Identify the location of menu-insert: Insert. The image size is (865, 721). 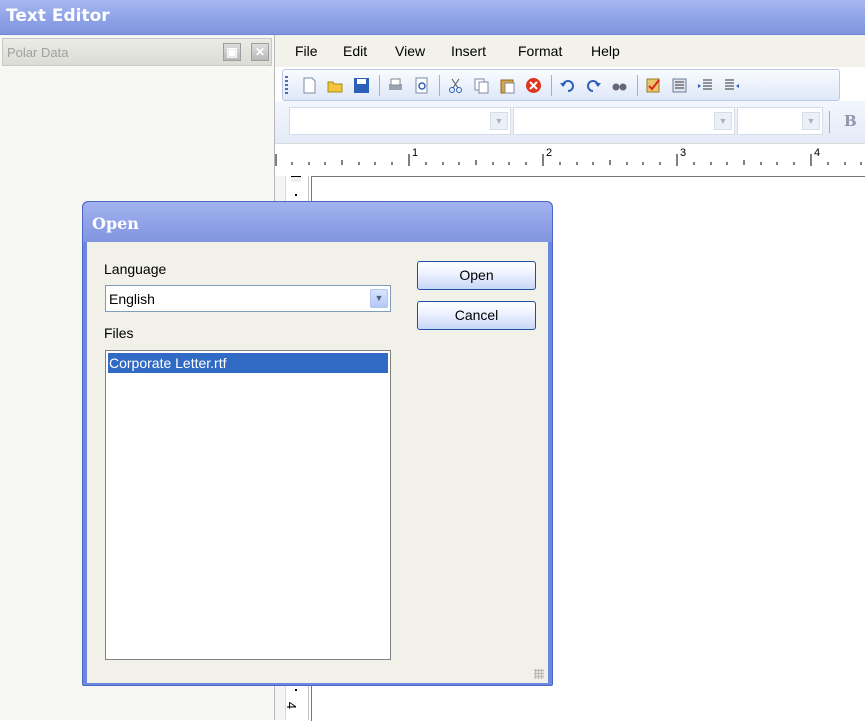
(468, 51).